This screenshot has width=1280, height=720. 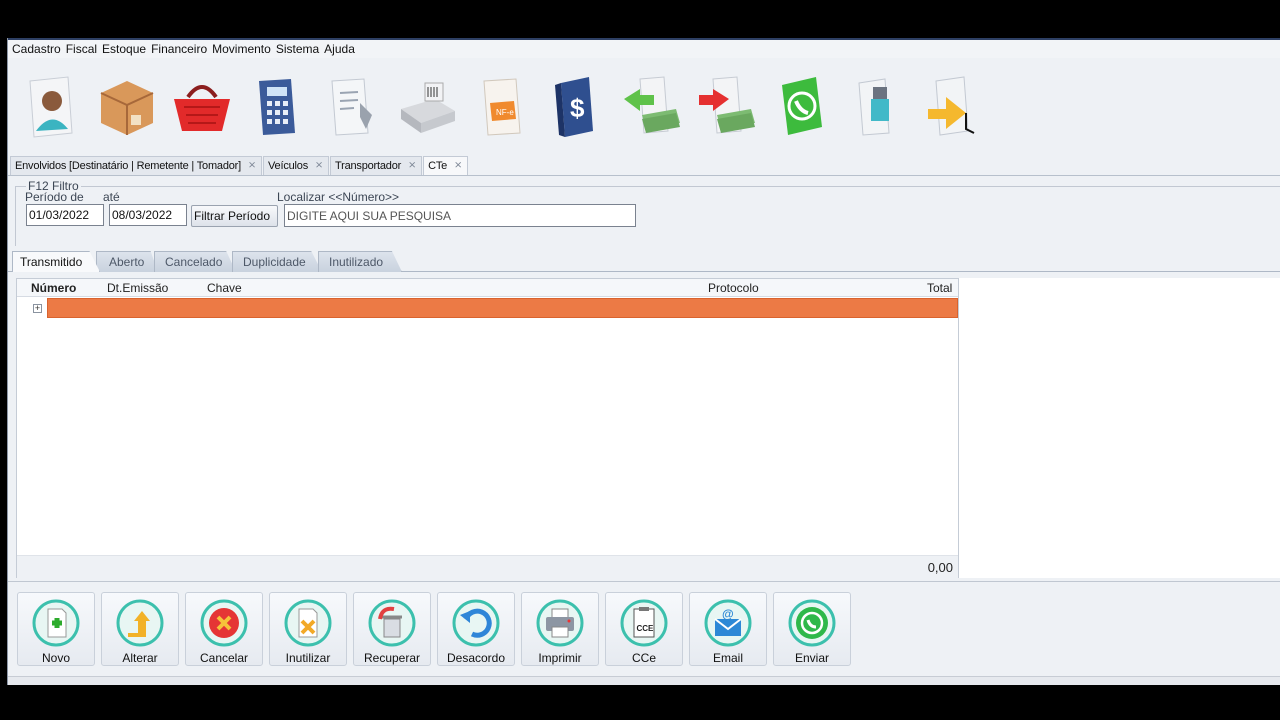 What do you see at coordinates (940, 567) in the screenshot?
I see `total-value: 0,00` at bounding box center [940, 567].